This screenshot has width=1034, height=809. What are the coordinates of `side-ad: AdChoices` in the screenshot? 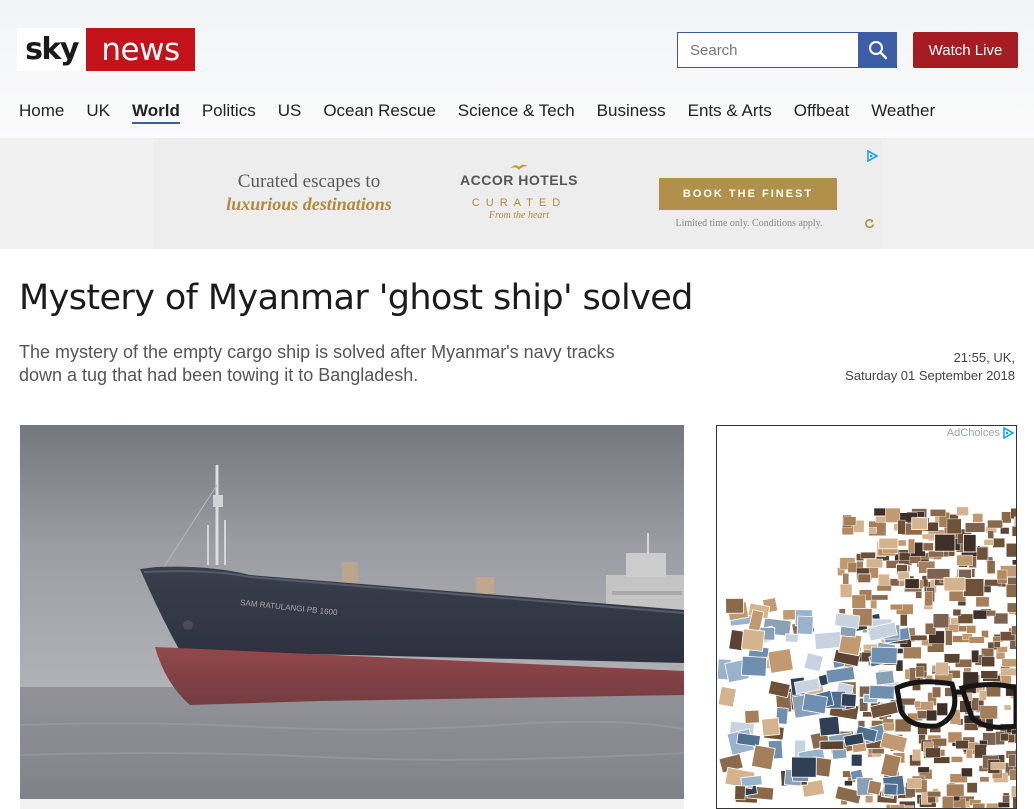 It's located at (866, 617).